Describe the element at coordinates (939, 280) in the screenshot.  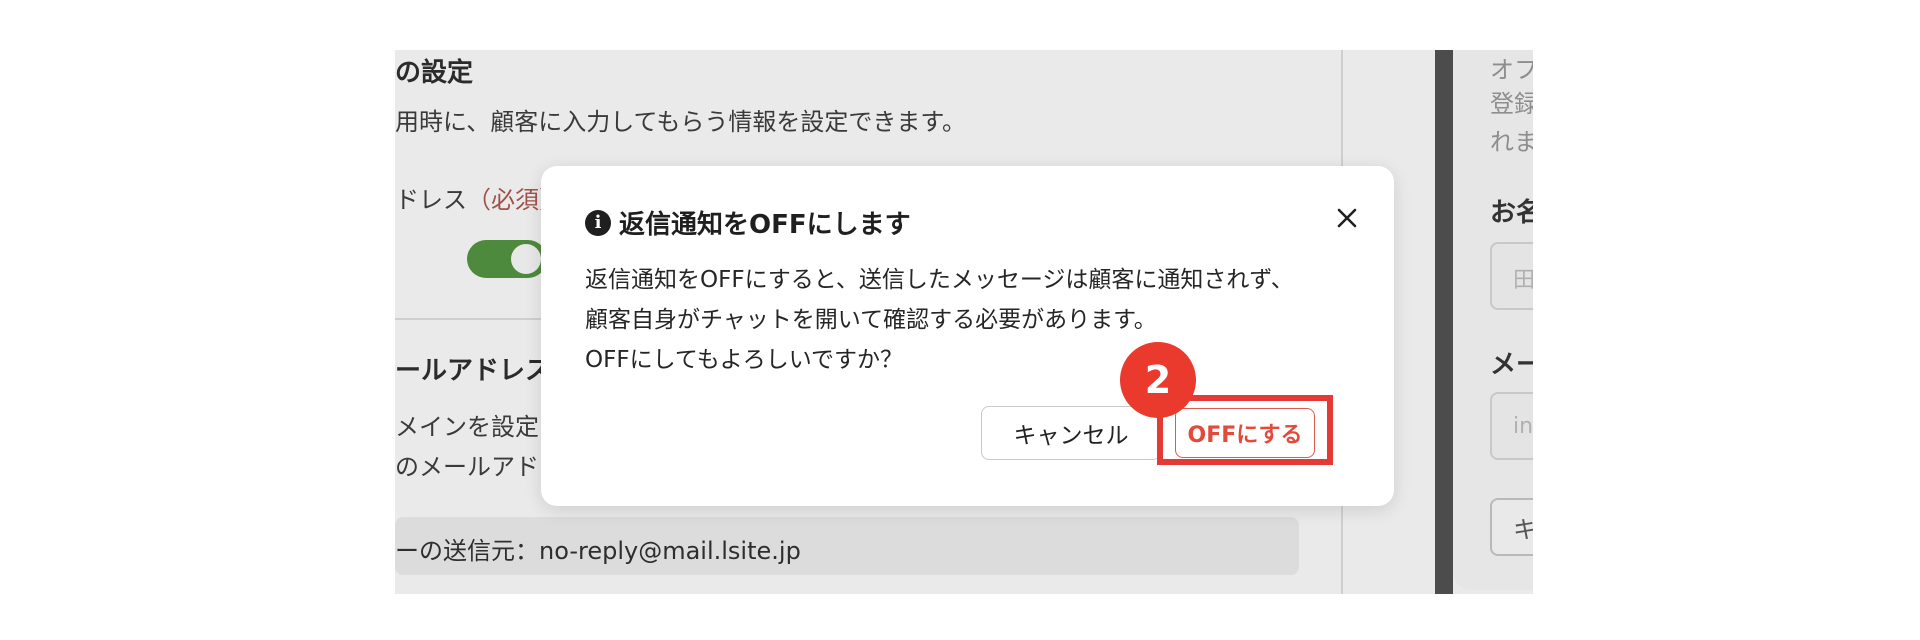
I see `dialog-message-line: 返信通知をOFFにすると、送信したメッセージは顧客に通知されず、` at that location.